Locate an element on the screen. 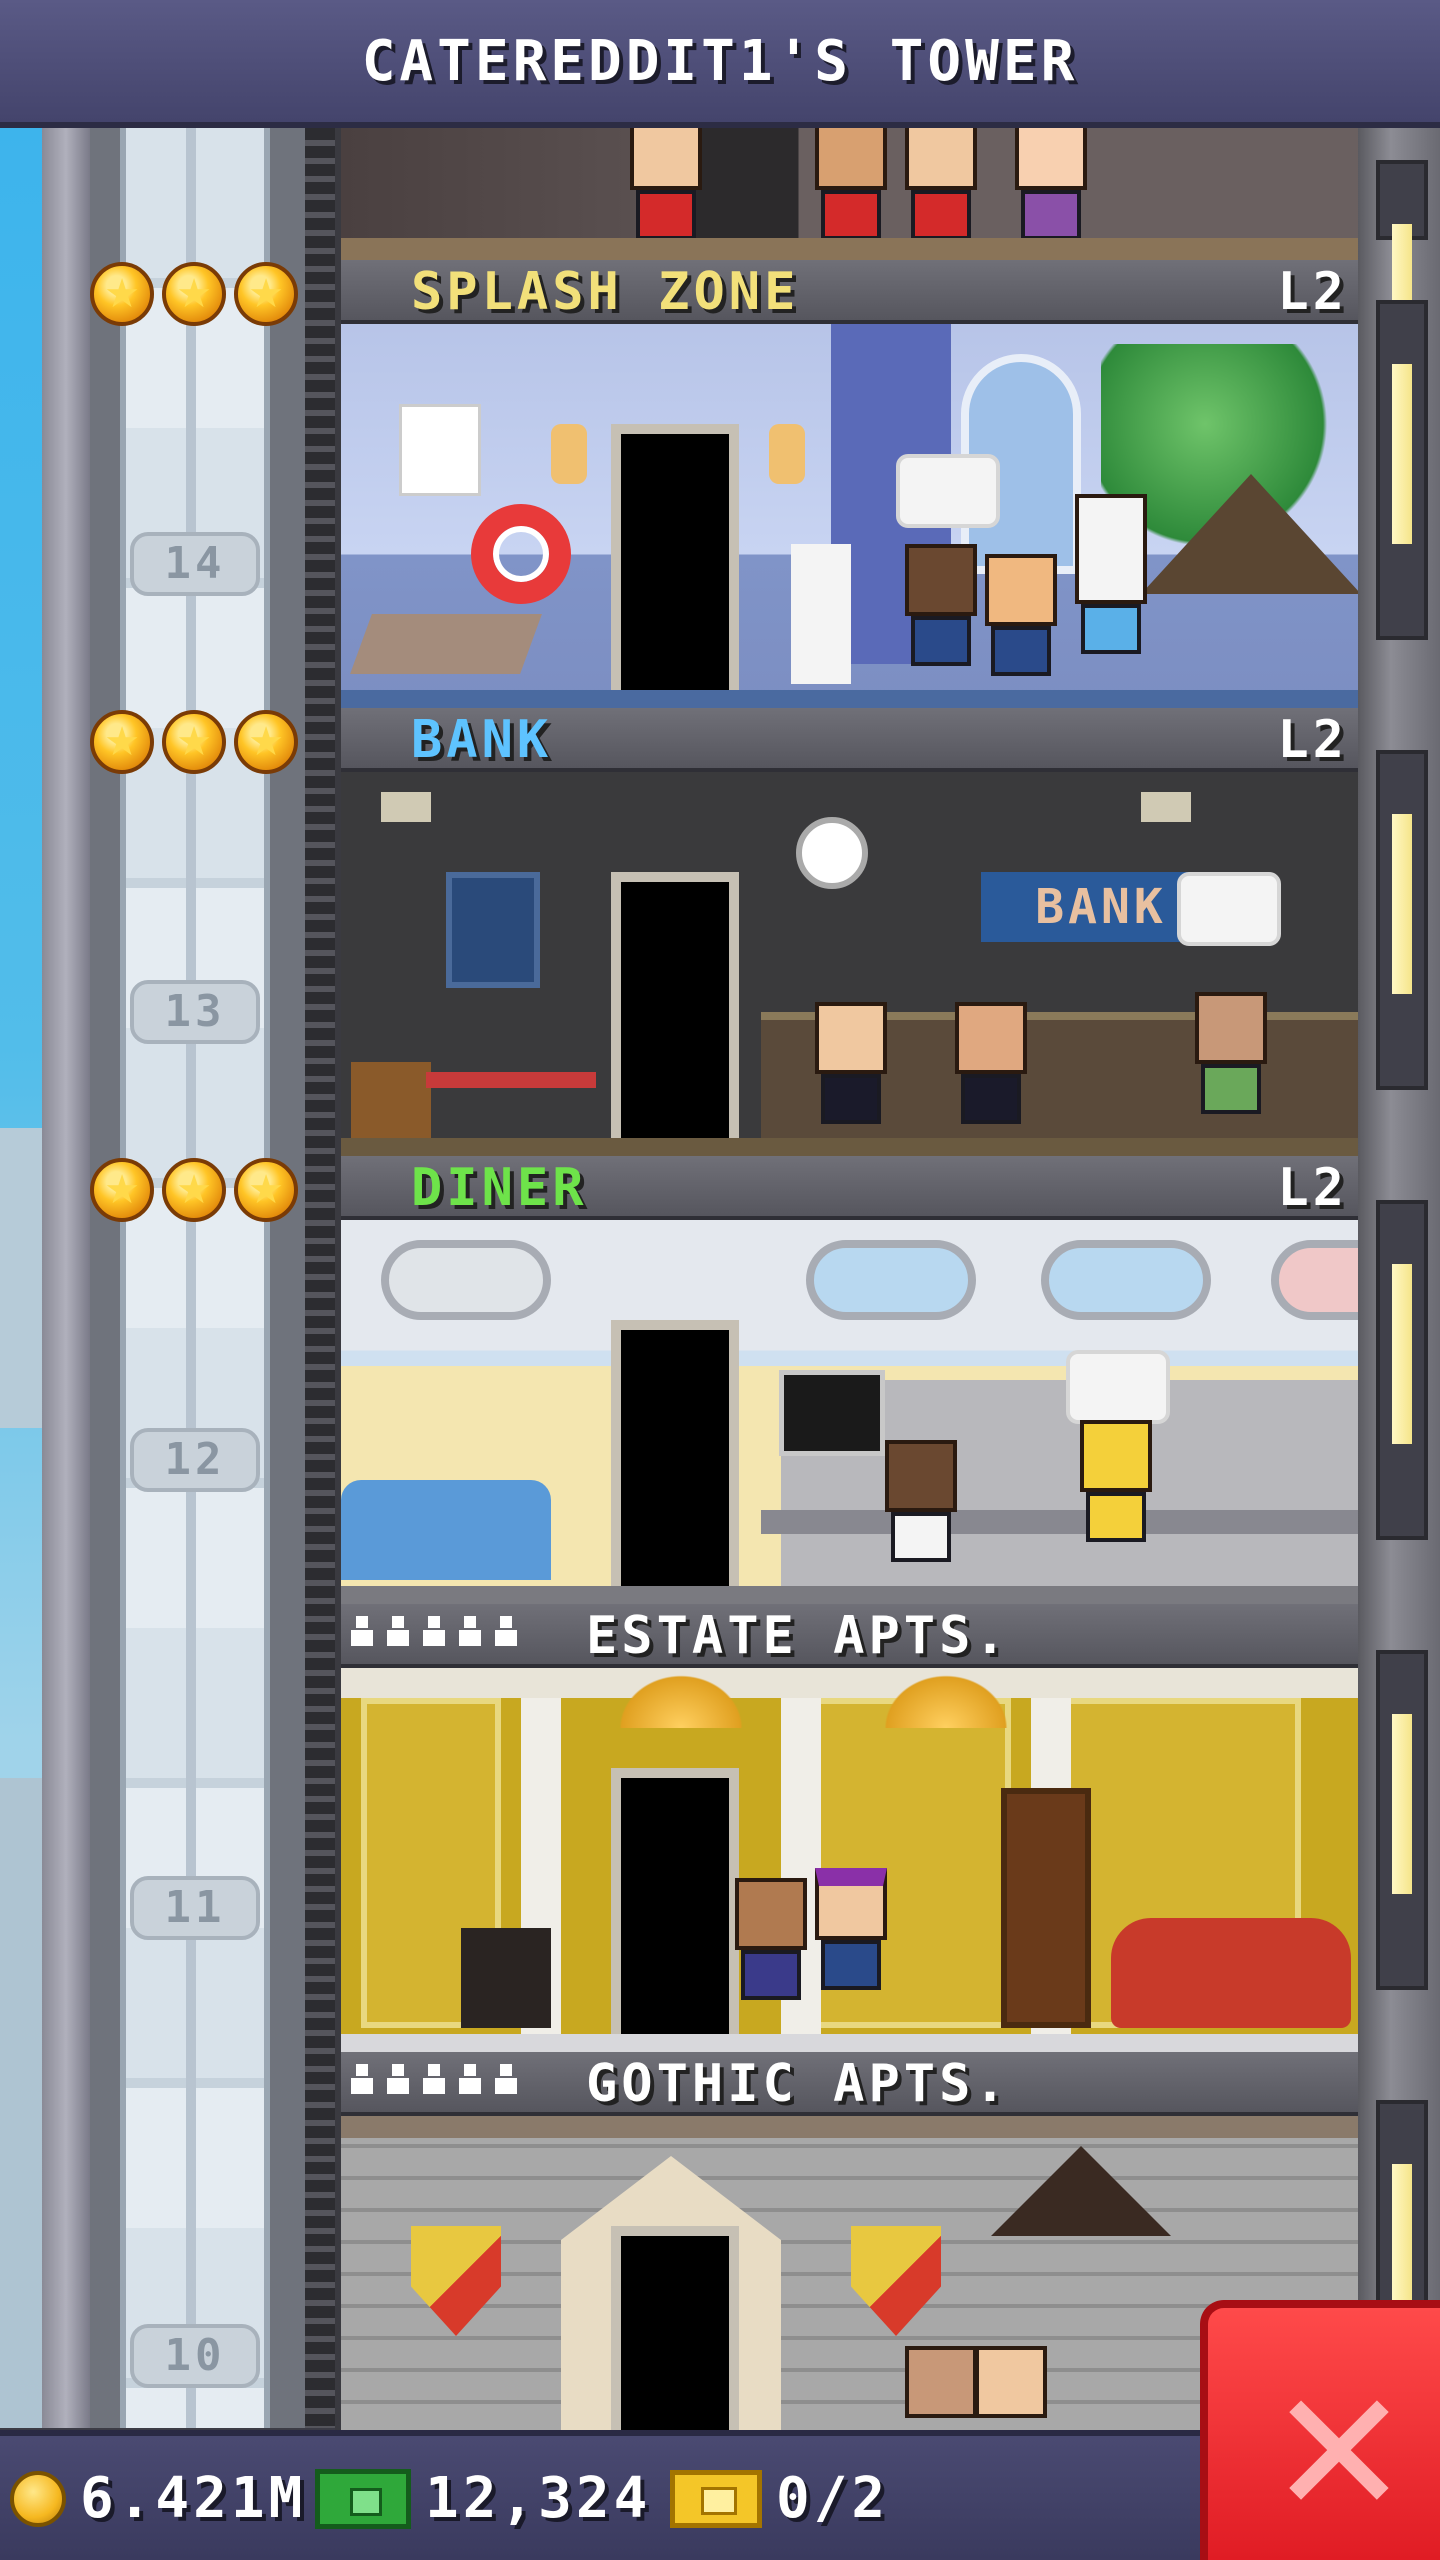 This screenshot has width=1440, height=2560. close-button: ✕ is located at coordinates (1320, 2430).